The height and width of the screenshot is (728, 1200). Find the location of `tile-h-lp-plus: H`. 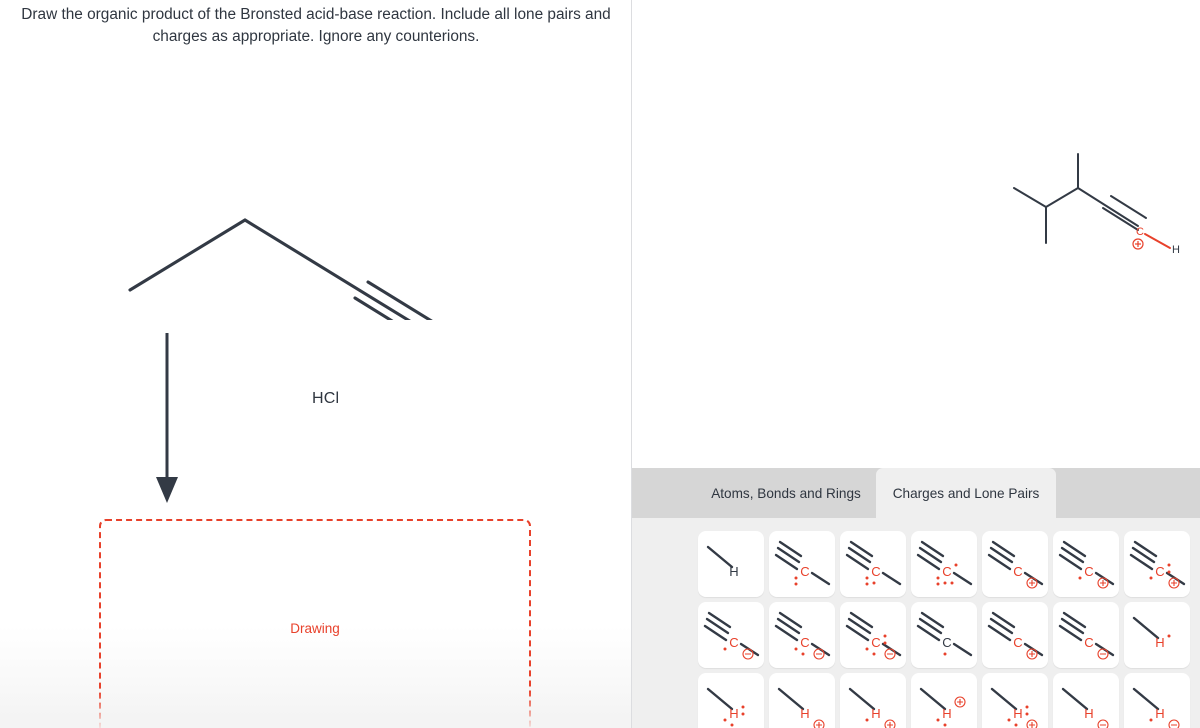

tile-h-lp-plus: H is located at coordinates (873, 700).